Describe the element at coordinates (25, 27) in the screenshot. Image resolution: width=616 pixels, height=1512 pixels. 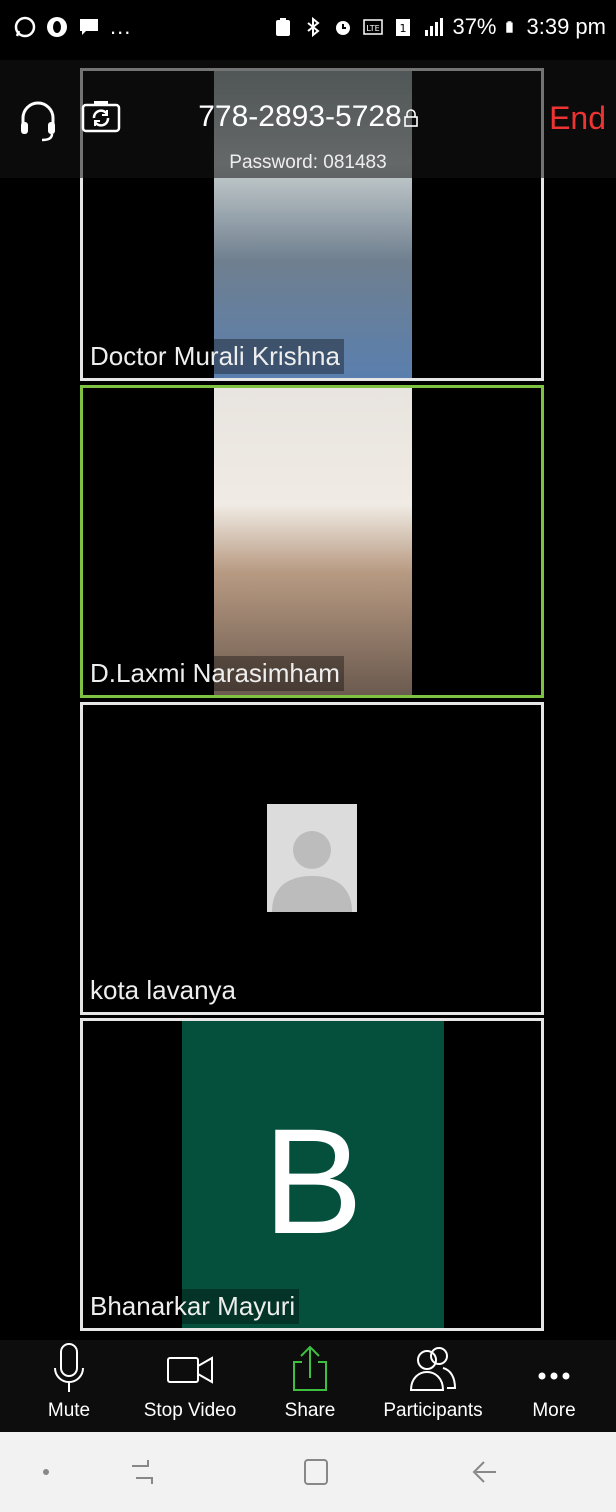
I see `whatsapp-icon` at that location.